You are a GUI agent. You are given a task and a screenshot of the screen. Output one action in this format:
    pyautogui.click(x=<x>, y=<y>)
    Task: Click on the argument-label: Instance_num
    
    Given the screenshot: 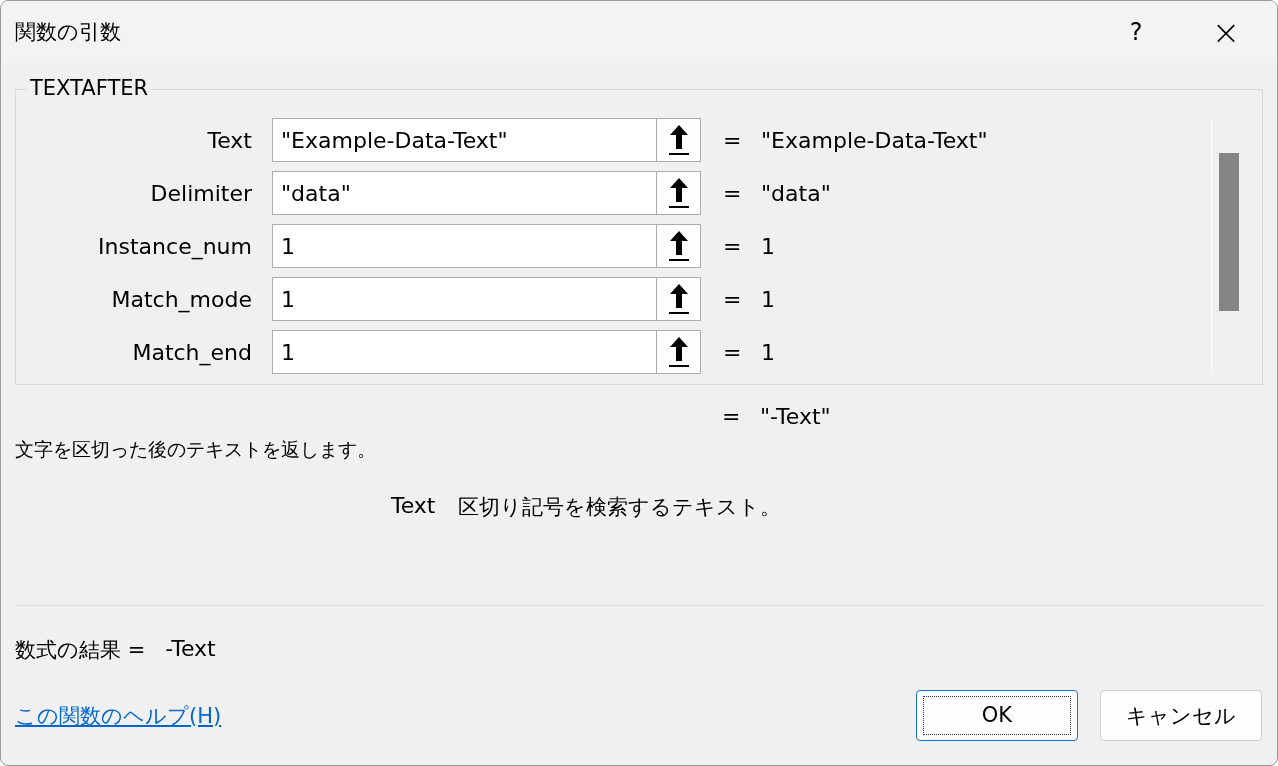 What is the action you would take?
    pyautogui.click(x=174, y=246)
    